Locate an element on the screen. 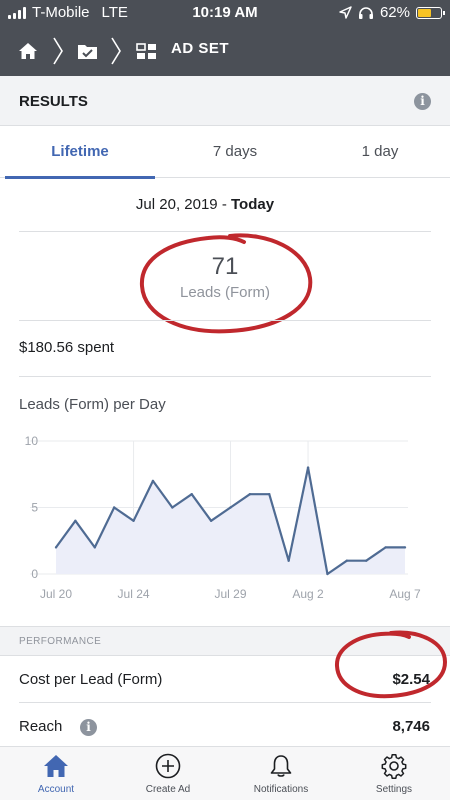 The image size is (450, 800). performance-label: PERFORMANCE is located at coordinates (60, 641).